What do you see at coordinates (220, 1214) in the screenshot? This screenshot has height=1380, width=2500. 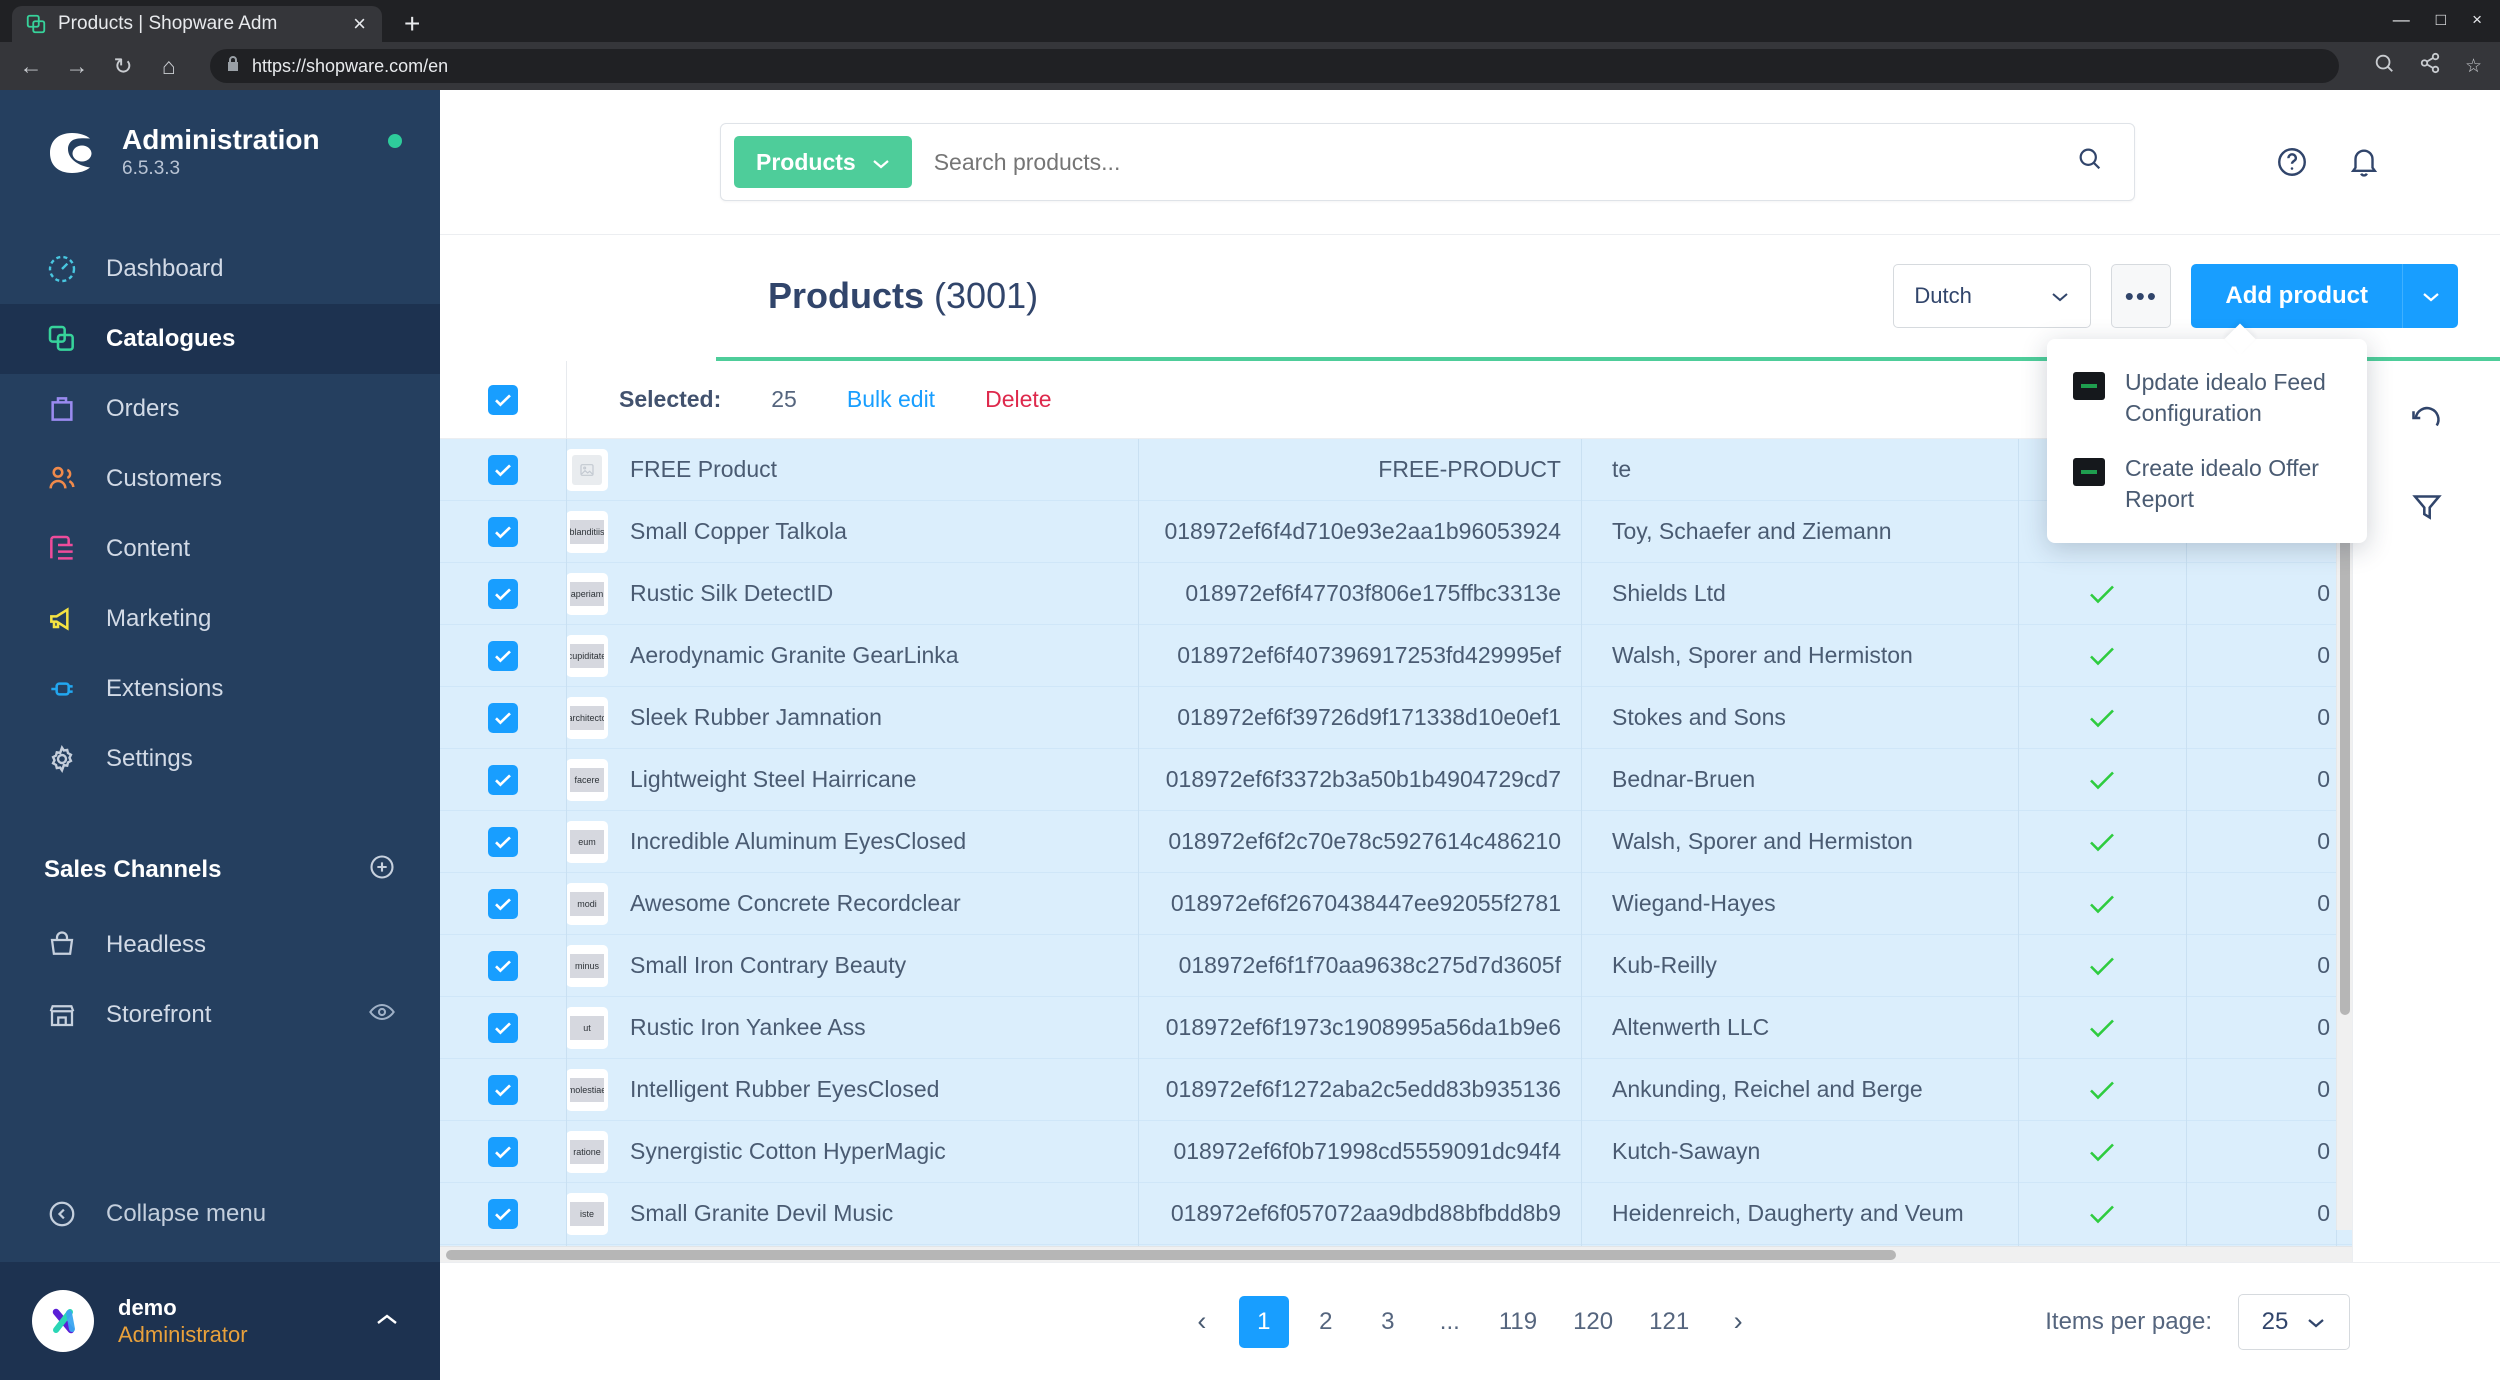 I see `collapse-menu-button: Collapse menu` at bounding box center [220, 1214].